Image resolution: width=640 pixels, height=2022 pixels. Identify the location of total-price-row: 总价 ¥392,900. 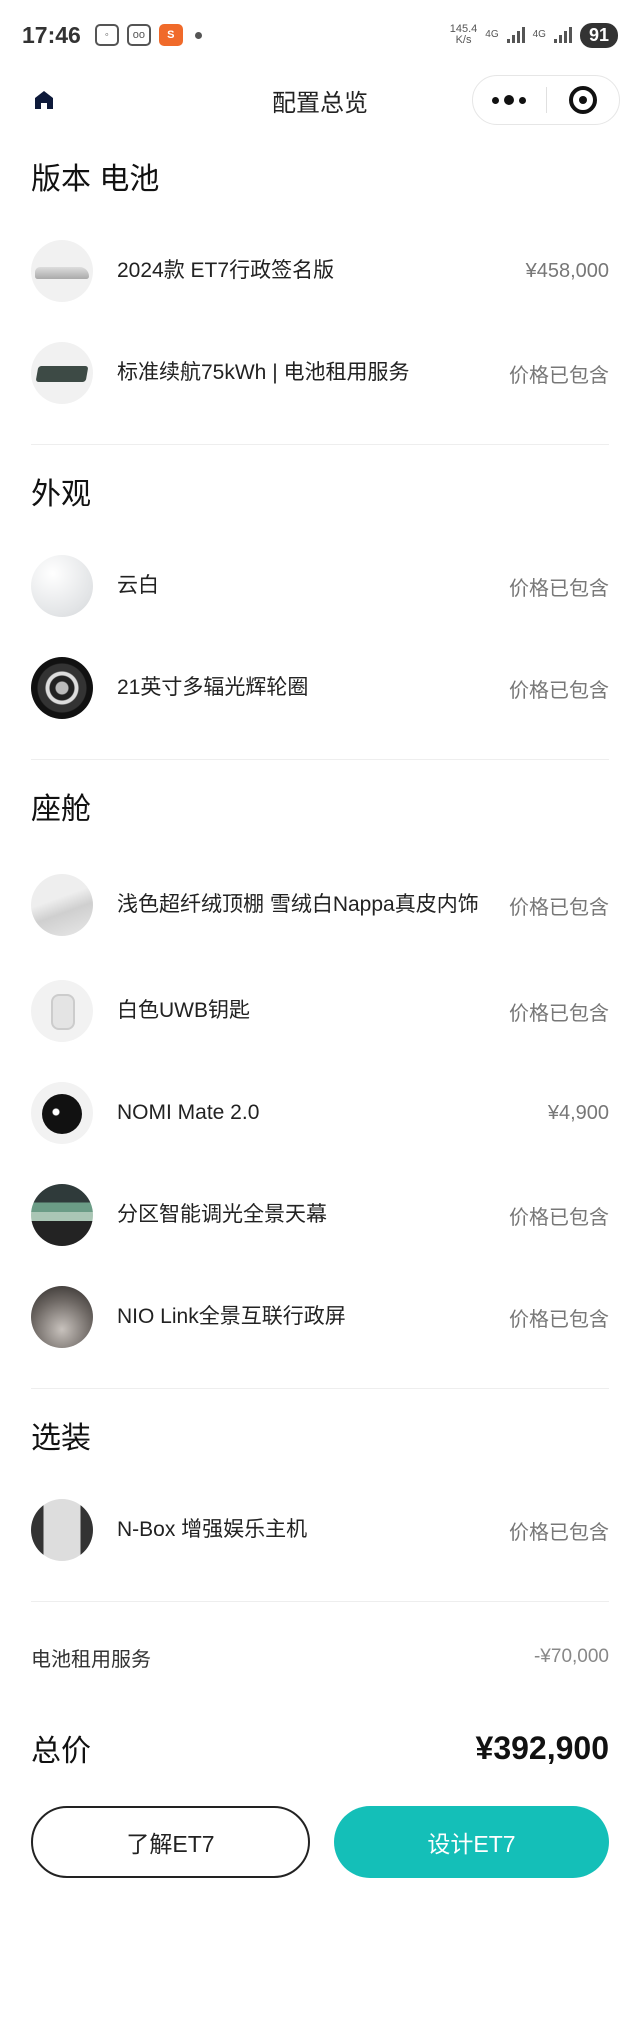
(320, 1748).